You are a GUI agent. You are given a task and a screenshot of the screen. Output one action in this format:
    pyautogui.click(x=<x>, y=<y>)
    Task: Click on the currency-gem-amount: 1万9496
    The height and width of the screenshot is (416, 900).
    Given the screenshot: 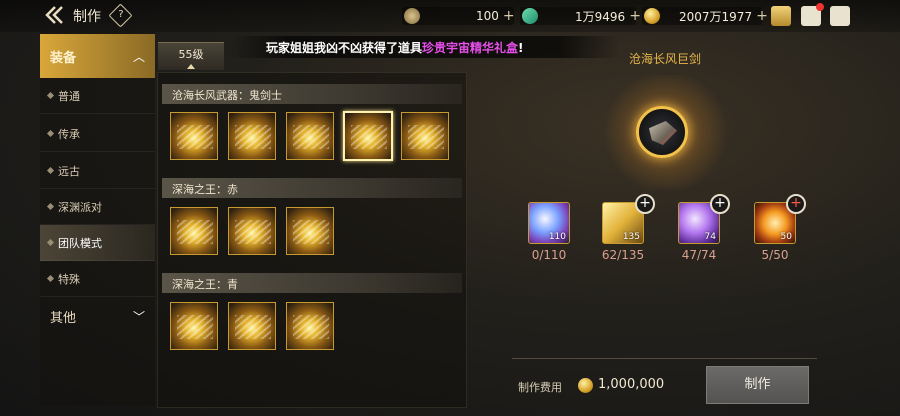 What is the action you would take?
    pyautogui.click(x=600, y=16)
    